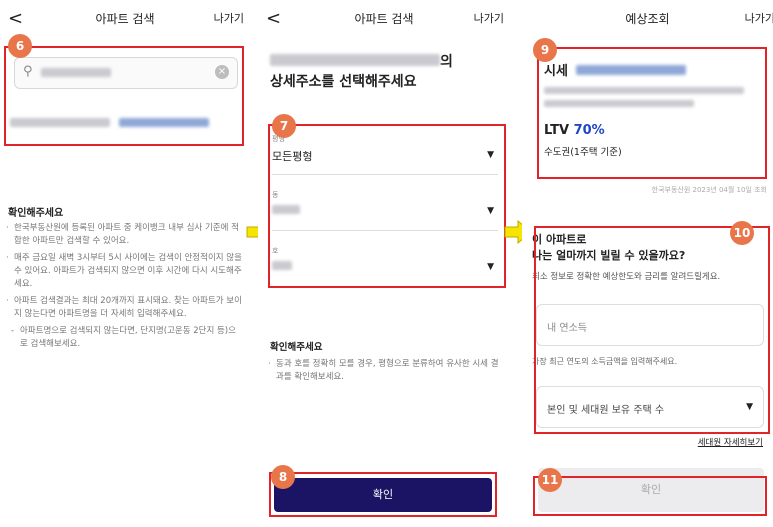 This screenshot has width=773, height=527. I want to click on heading: 의 상세주소를 선택해주세요, so click(361, 72).